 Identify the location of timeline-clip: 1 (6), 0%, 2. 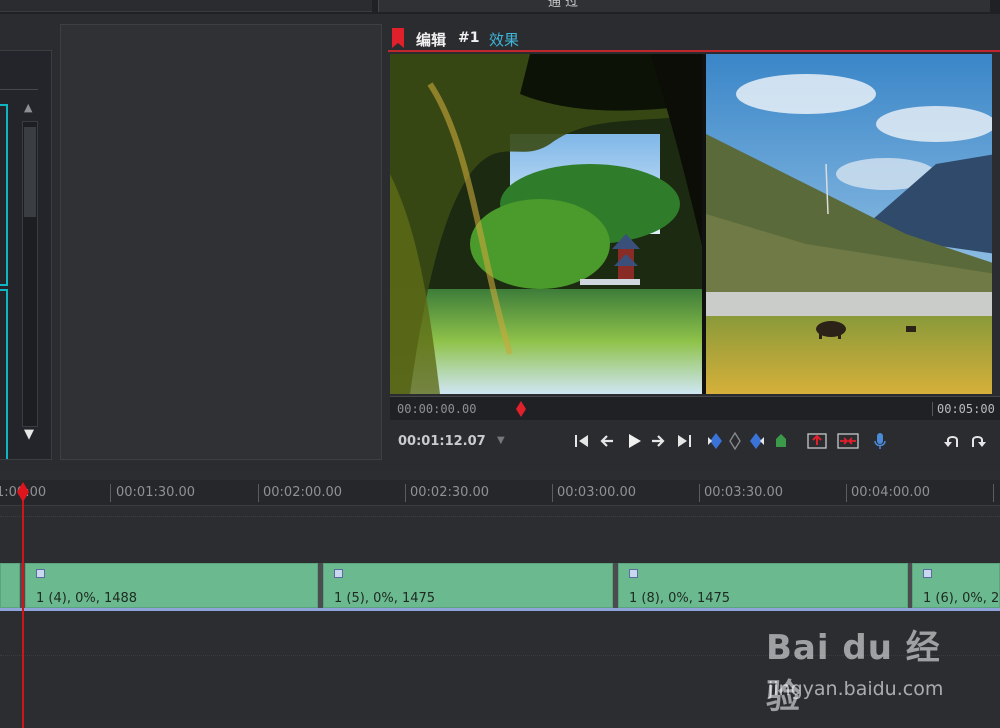
(956, 585).